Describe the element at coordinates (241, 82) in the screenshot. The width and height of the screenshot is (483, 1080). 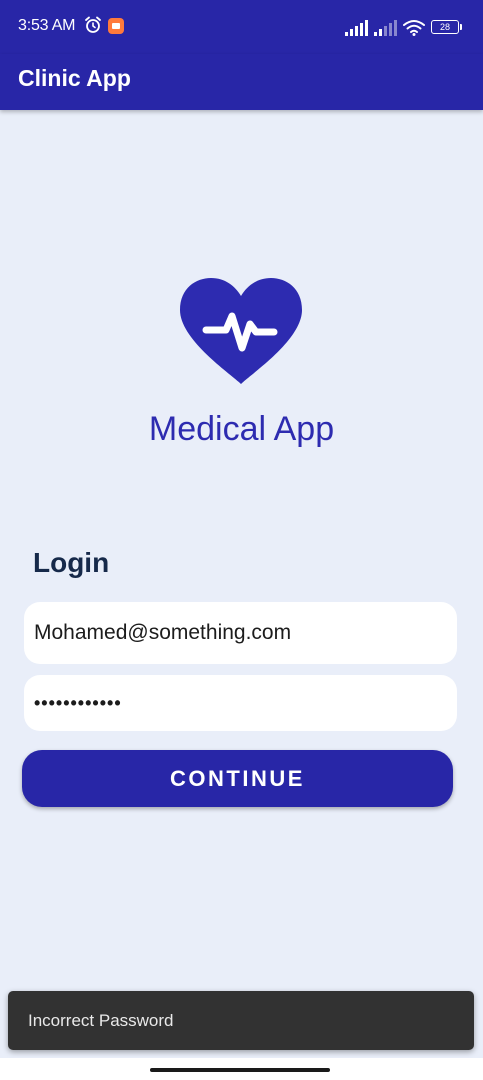
I see `app-bar: Clinic App` at that location.